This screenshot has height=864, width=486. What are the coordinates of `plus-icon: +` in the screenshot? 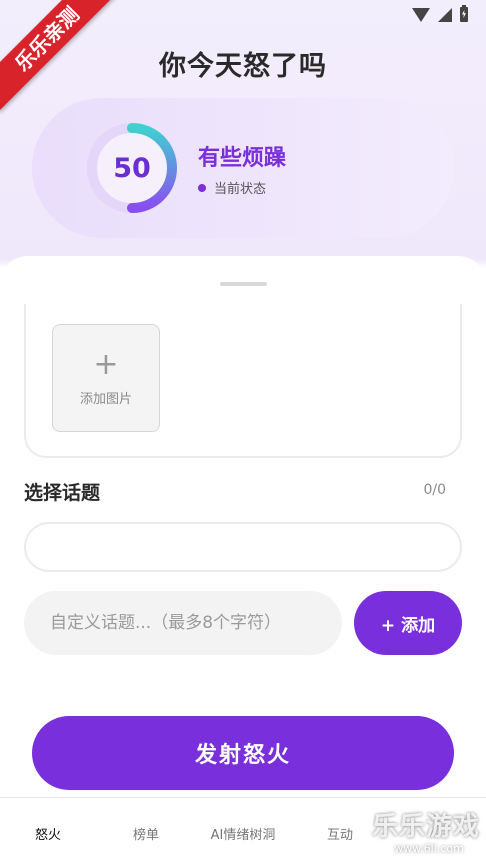 It's located at (106, 364).